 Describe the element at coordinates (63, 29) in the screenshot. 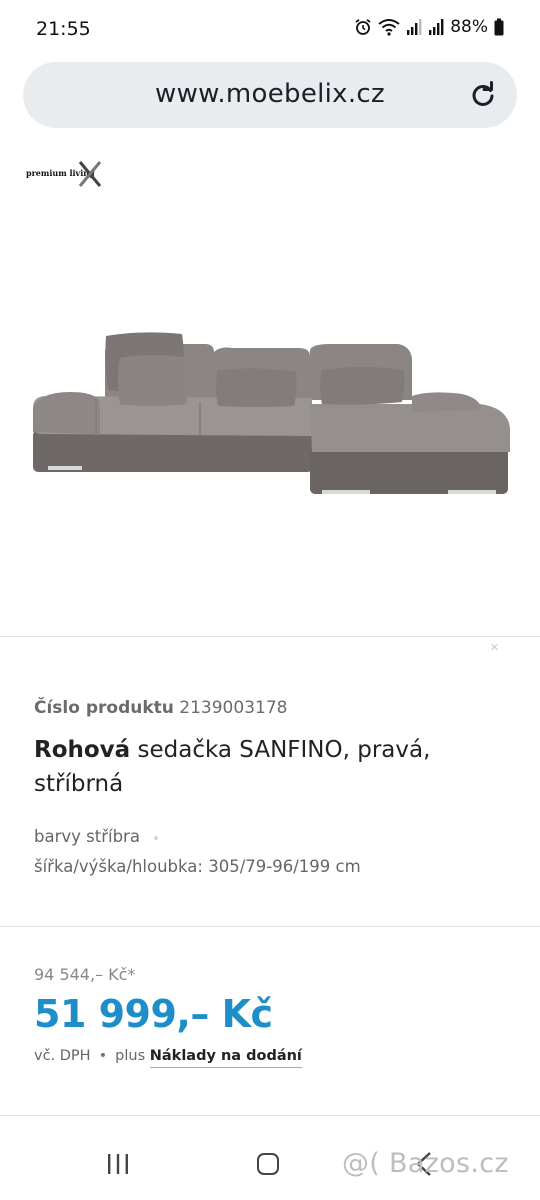

I see `status-time: 21:55` at that location.